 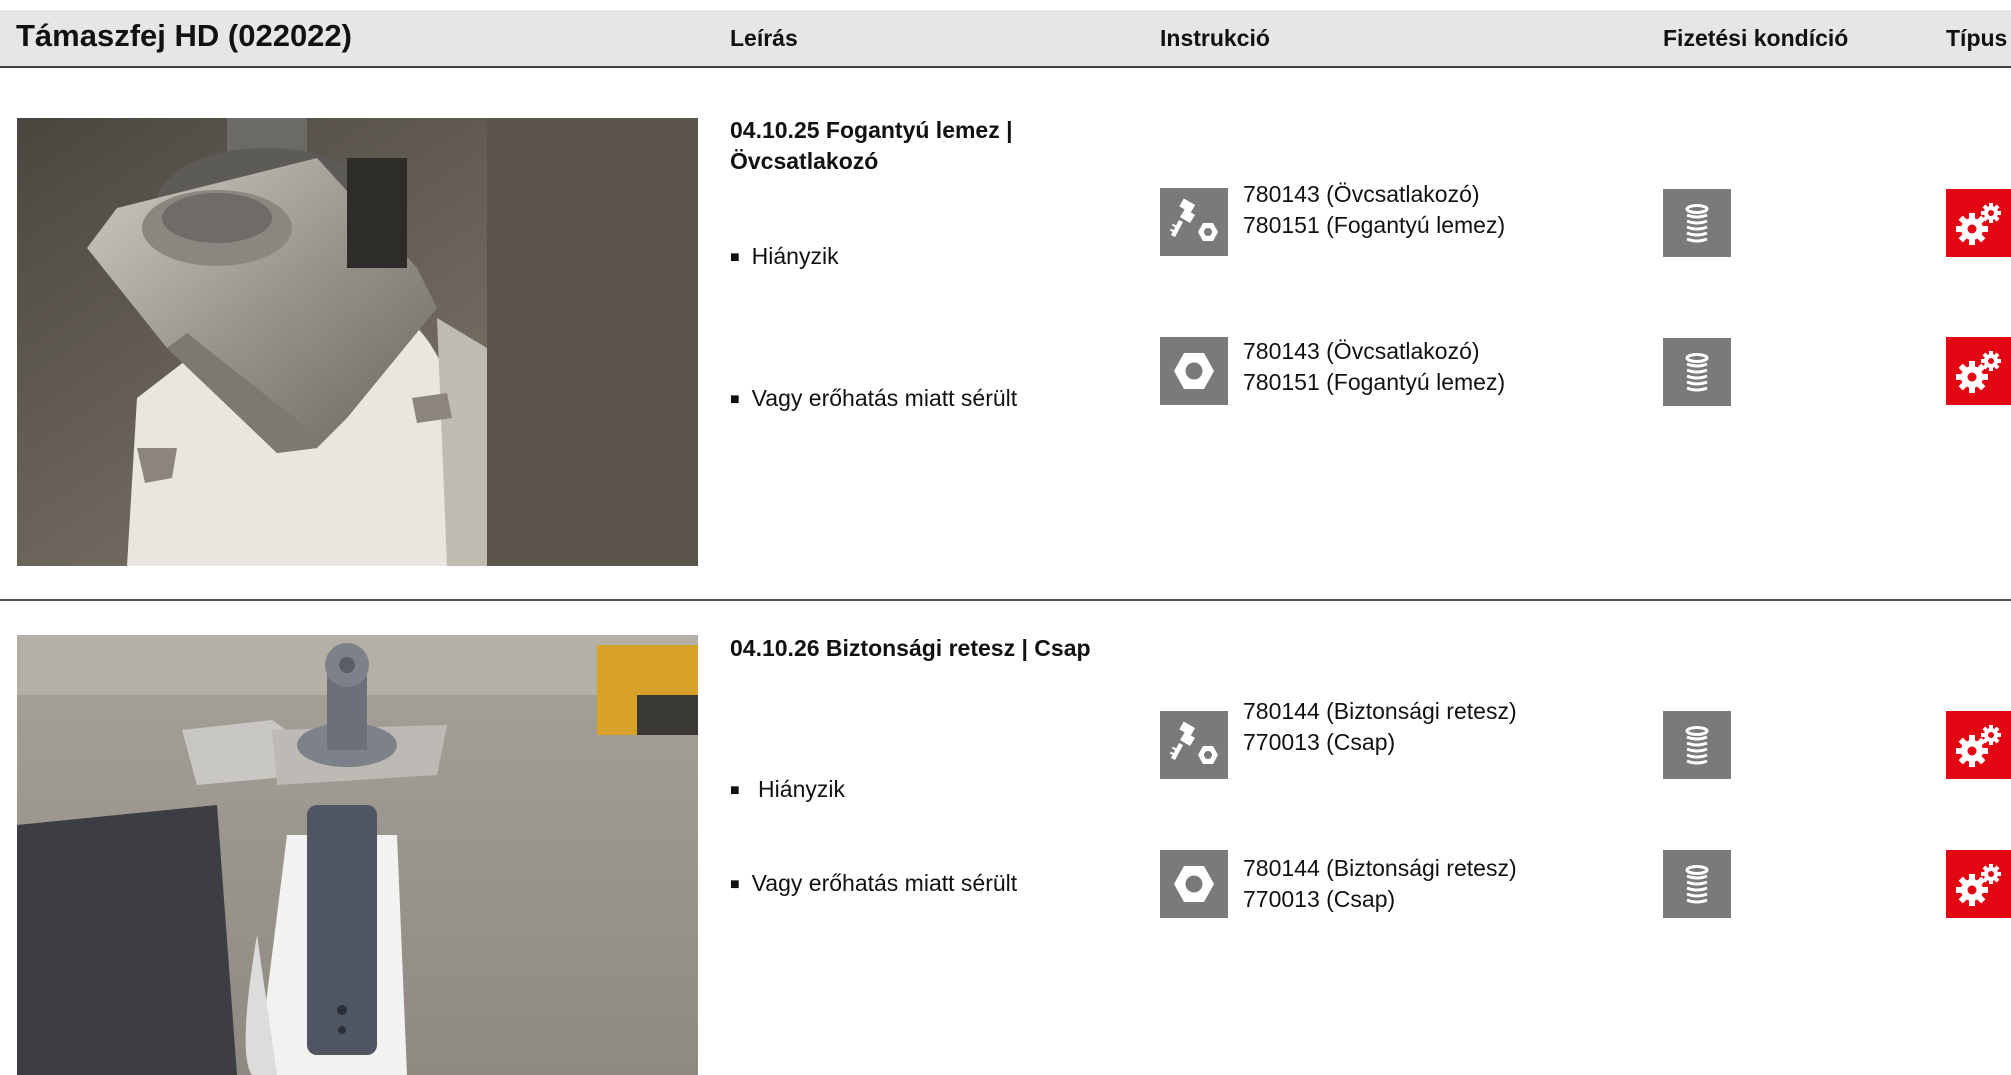 What do you see at coordinates (871, 145) in the screenshot?
I see `section-title: 04.10.25 Fogantyú lemez | Övcsatlakozó` at bounding box center [871, 145].